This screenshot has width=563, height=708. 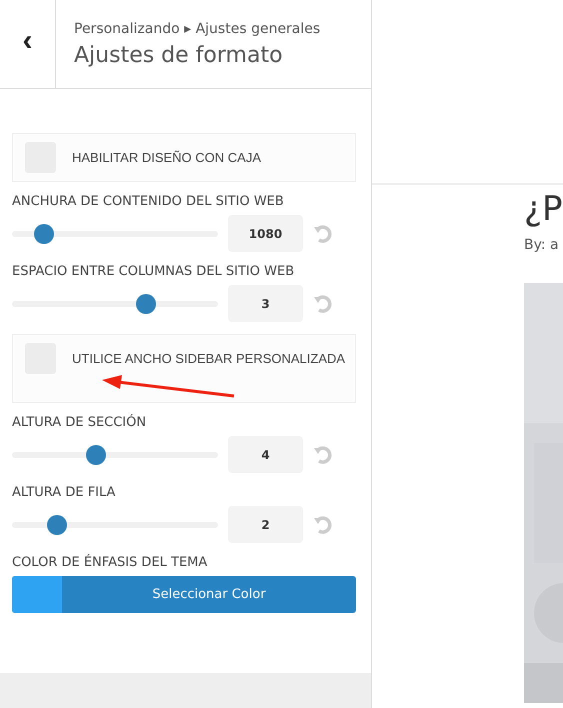 I want to click on post-title: ¿P, so click(x=543, y=209).